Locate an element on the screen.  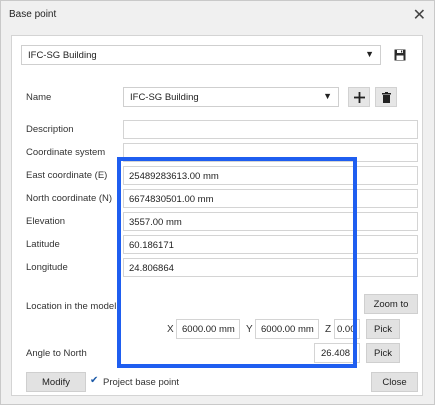
description-label: Description is located at coordinates (50, 129).